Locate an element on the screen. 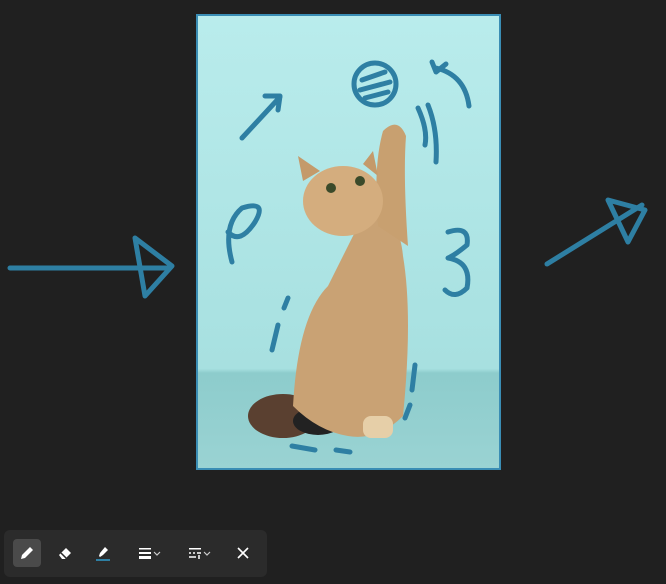 The image size is (666, 584). highlighter-icon is located at coordinates (103, 554).